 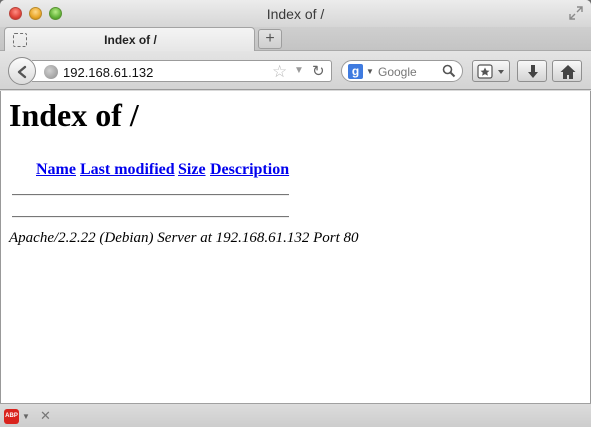 I want to click on globe-icon, so click(x=51, y=72).